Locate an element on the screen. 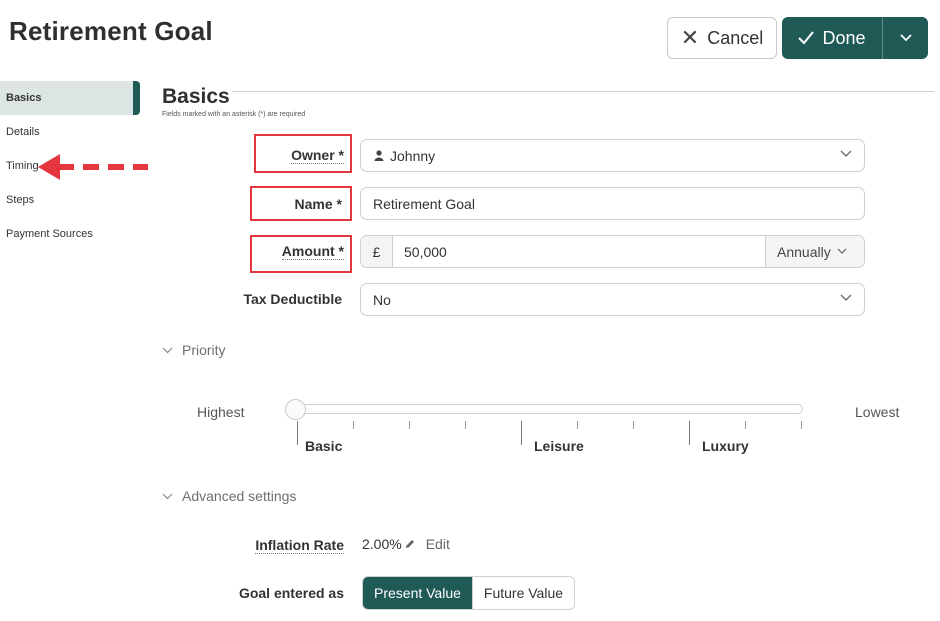 This screenshot has height=621, width=940. pencil-icon is located at coordinates (410, 544).